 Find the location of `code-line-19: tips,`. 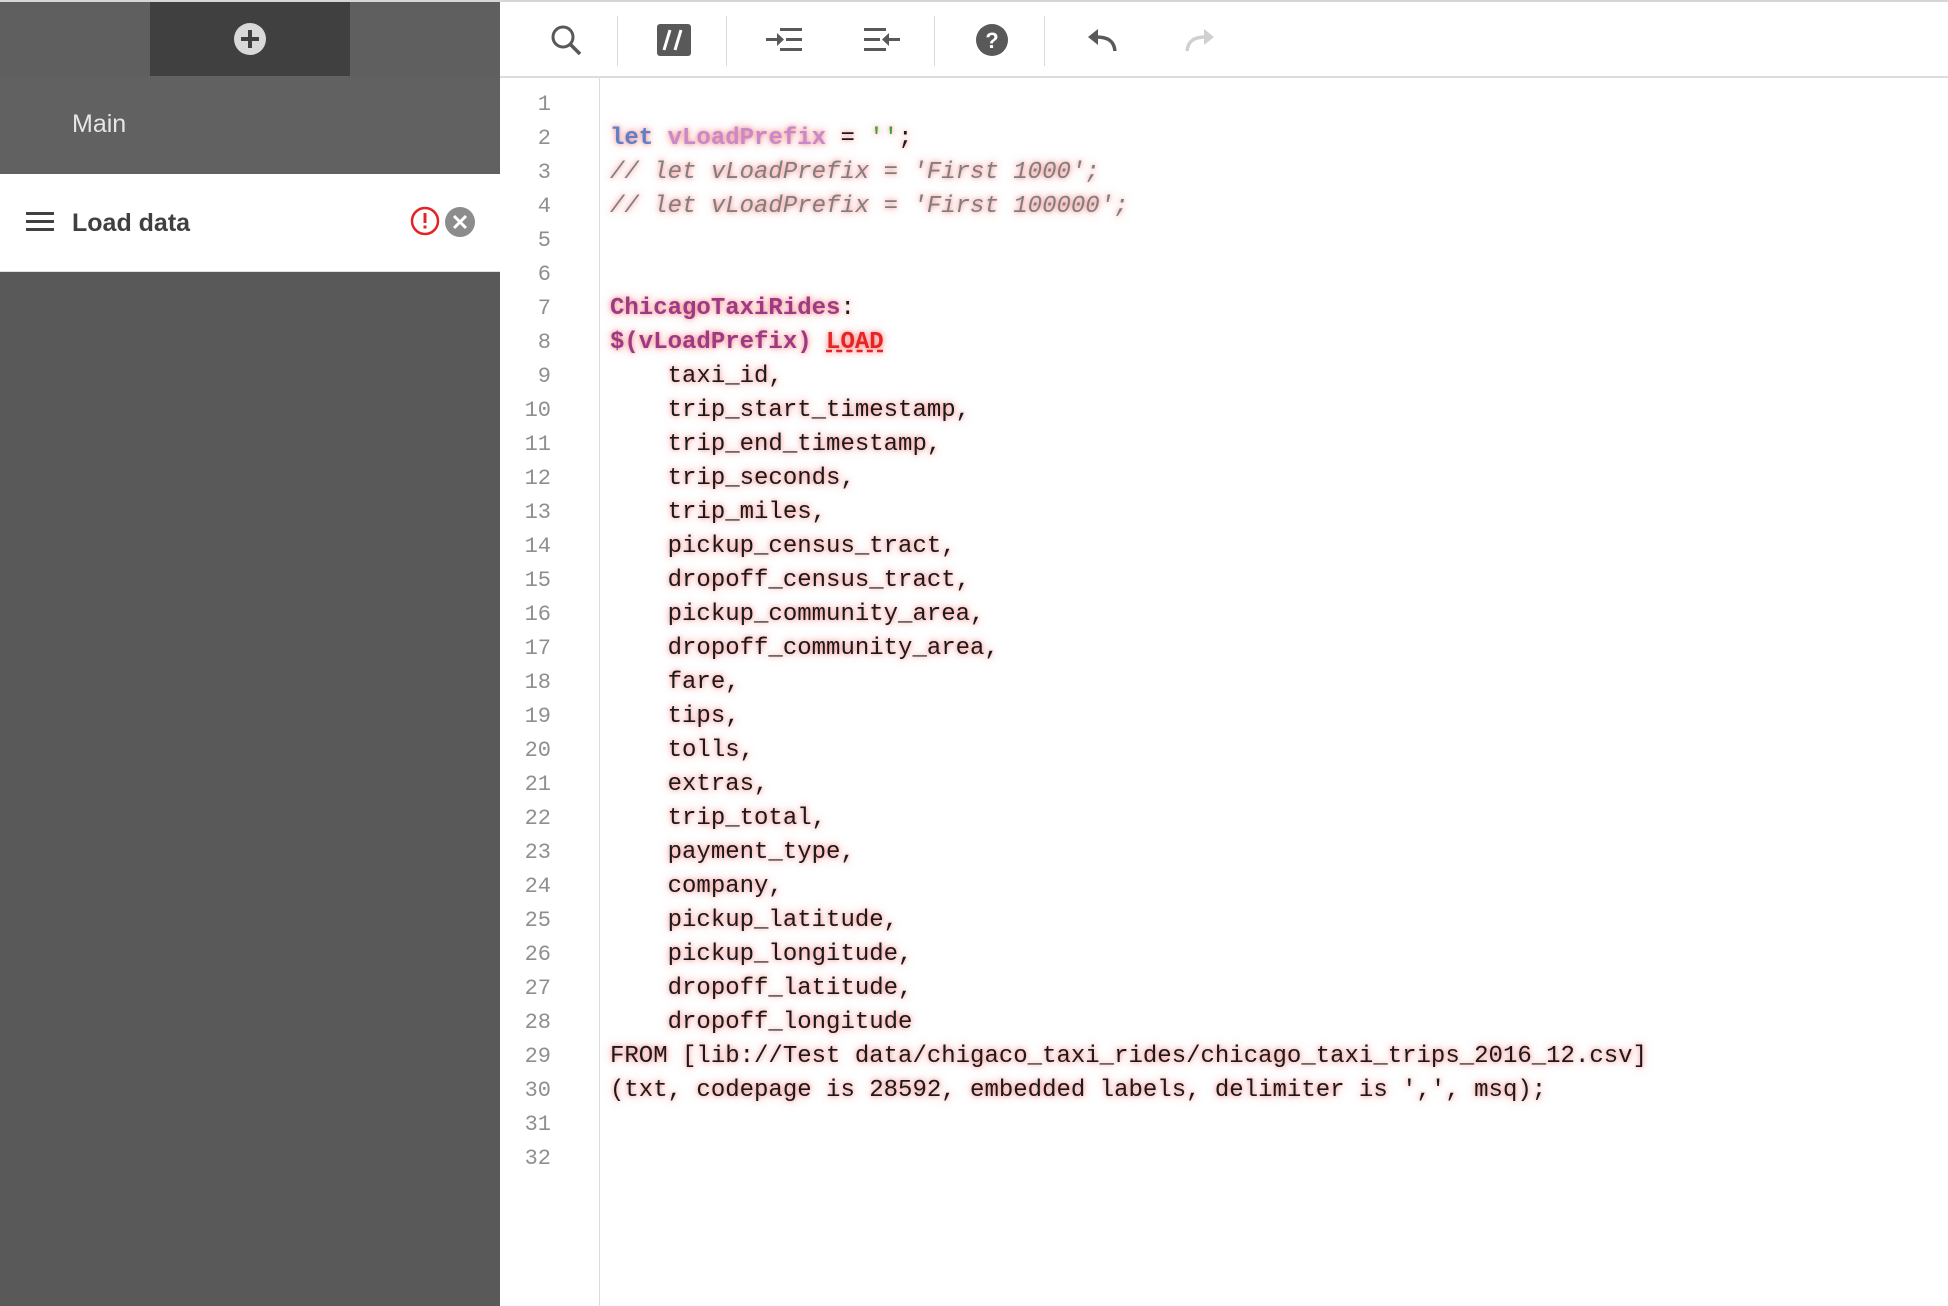

code-line-19: tips, is located at coordinates (675, 716).